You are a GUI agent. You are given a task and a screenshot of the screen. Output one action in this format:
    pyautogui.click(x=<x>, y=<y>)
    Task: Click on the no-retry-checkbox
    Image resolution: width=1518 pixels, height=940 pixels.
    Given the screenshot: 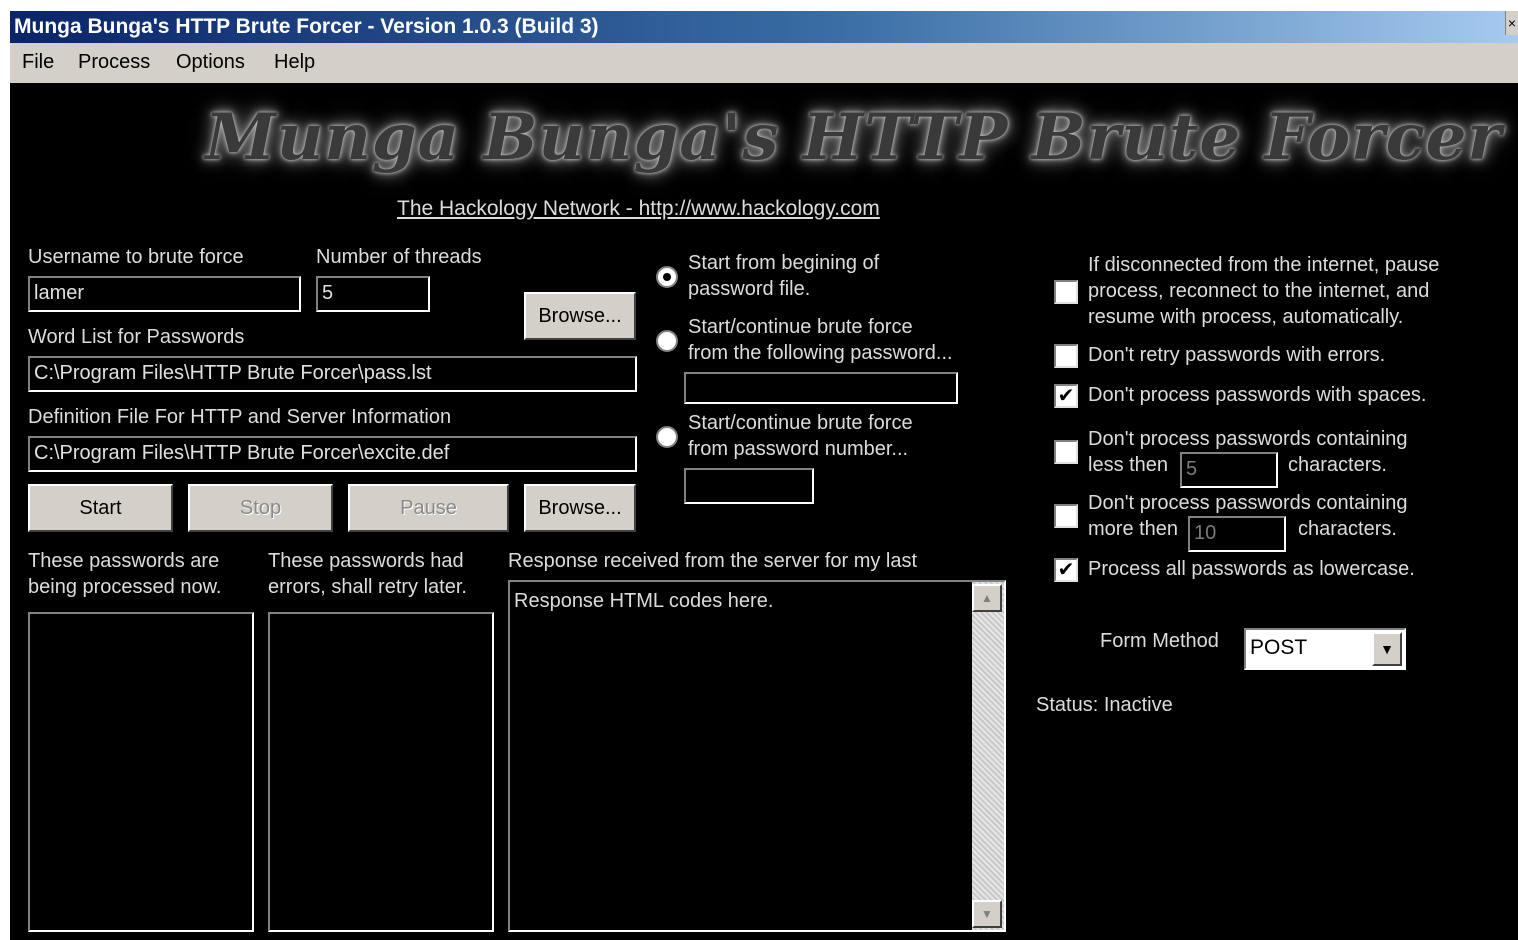 What is the action you would take?
    pyautogui.click(x=1066, y=356)
    